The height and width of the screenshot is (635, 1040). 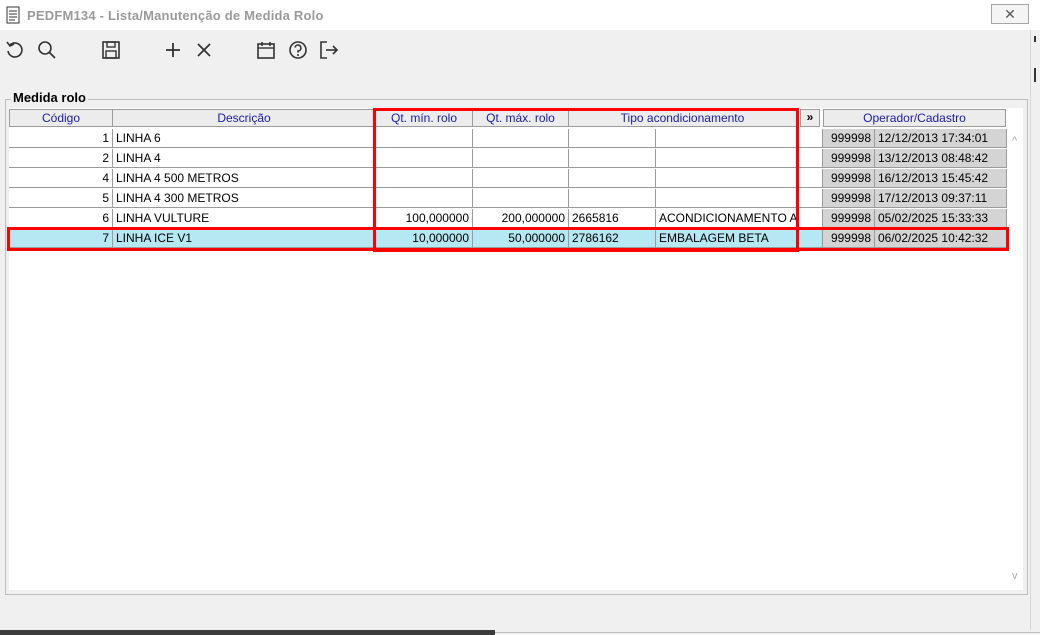 I want to click on cell-cadastro: 12/12/2013 17:34:01, so click(x=941, y=138).